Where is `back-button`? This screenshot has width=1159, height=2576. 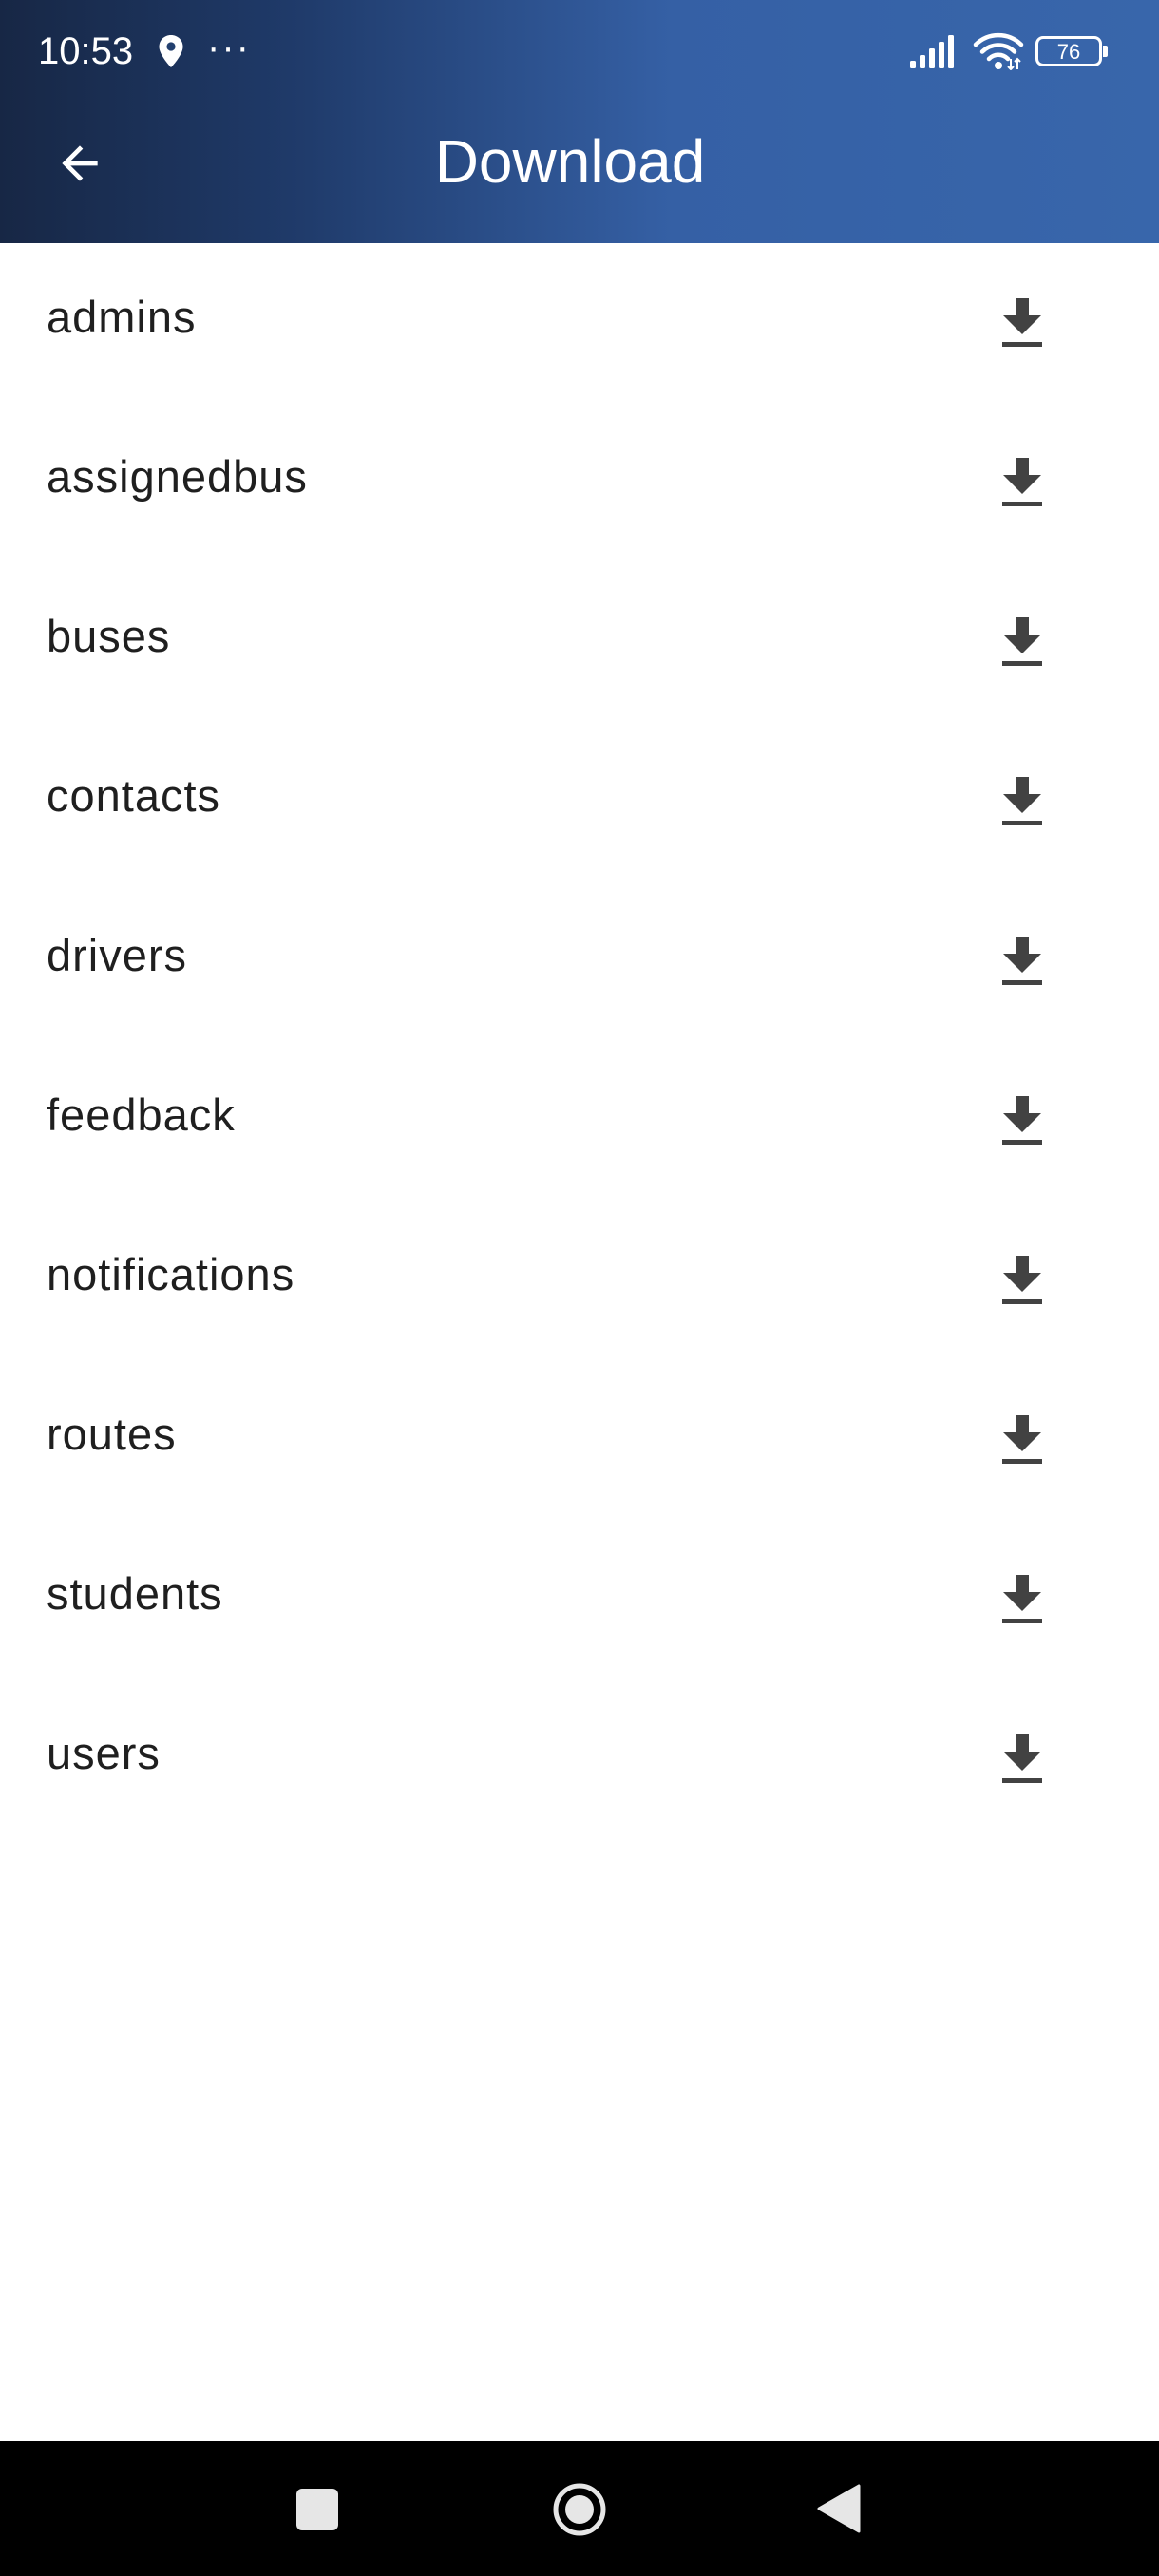 back-button is located at coordinates (80, 163).